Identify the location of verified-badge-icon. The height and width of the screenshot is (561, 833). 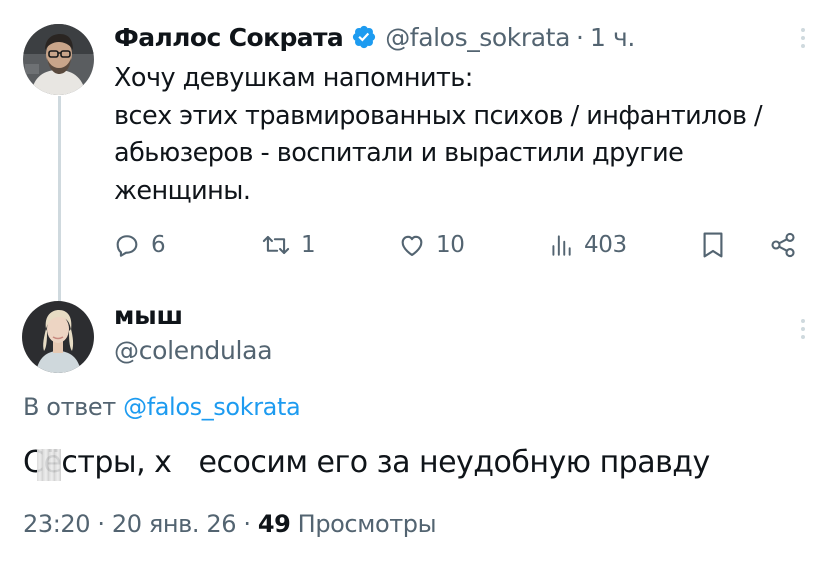
(364, 37).